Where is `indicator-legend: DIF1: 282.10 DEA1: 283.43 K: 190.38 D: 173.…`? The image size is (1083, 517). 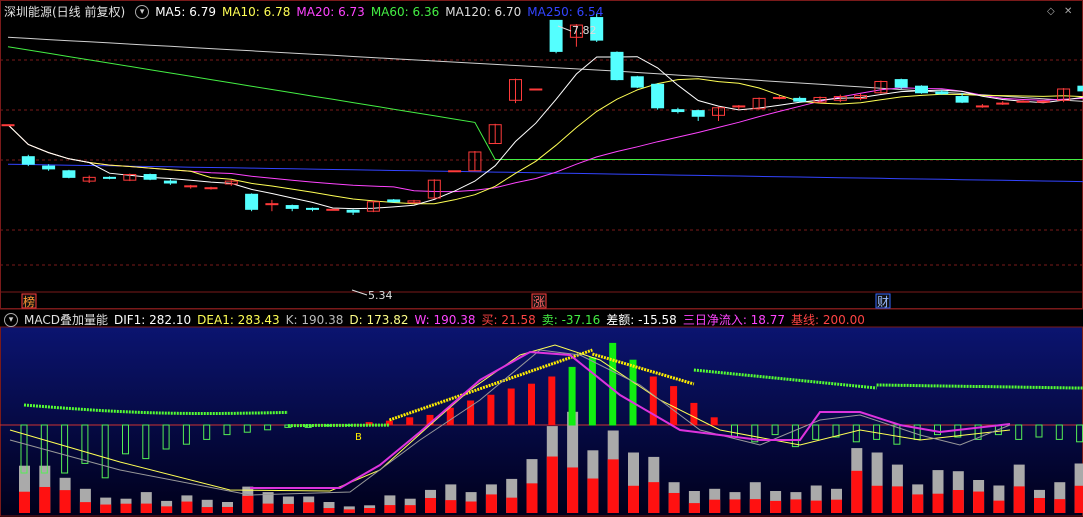
indicator-legend: DIF1: 282.10 DEA1: 283.43 K: 190.38 D: 173.… is located at coordinates (492, 320).